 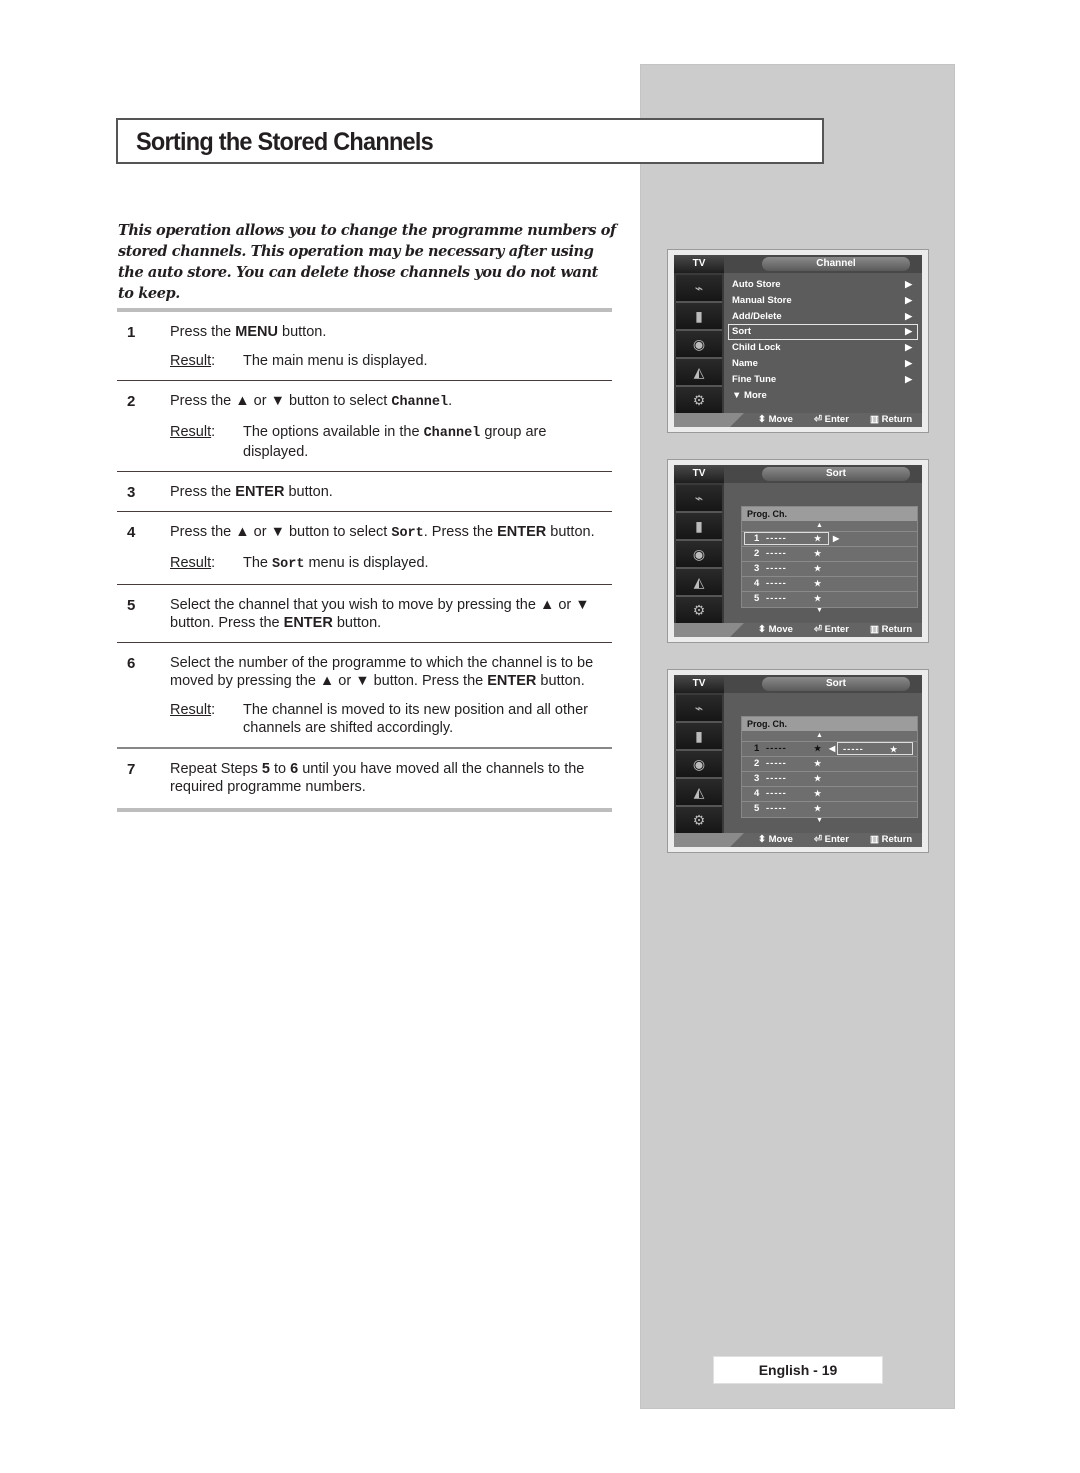 What do you see at coordinates (823, 317) in the screenshot?
I see `menu-item-add-delete: Add/Delete ▶` at bounding box center [823, 317].